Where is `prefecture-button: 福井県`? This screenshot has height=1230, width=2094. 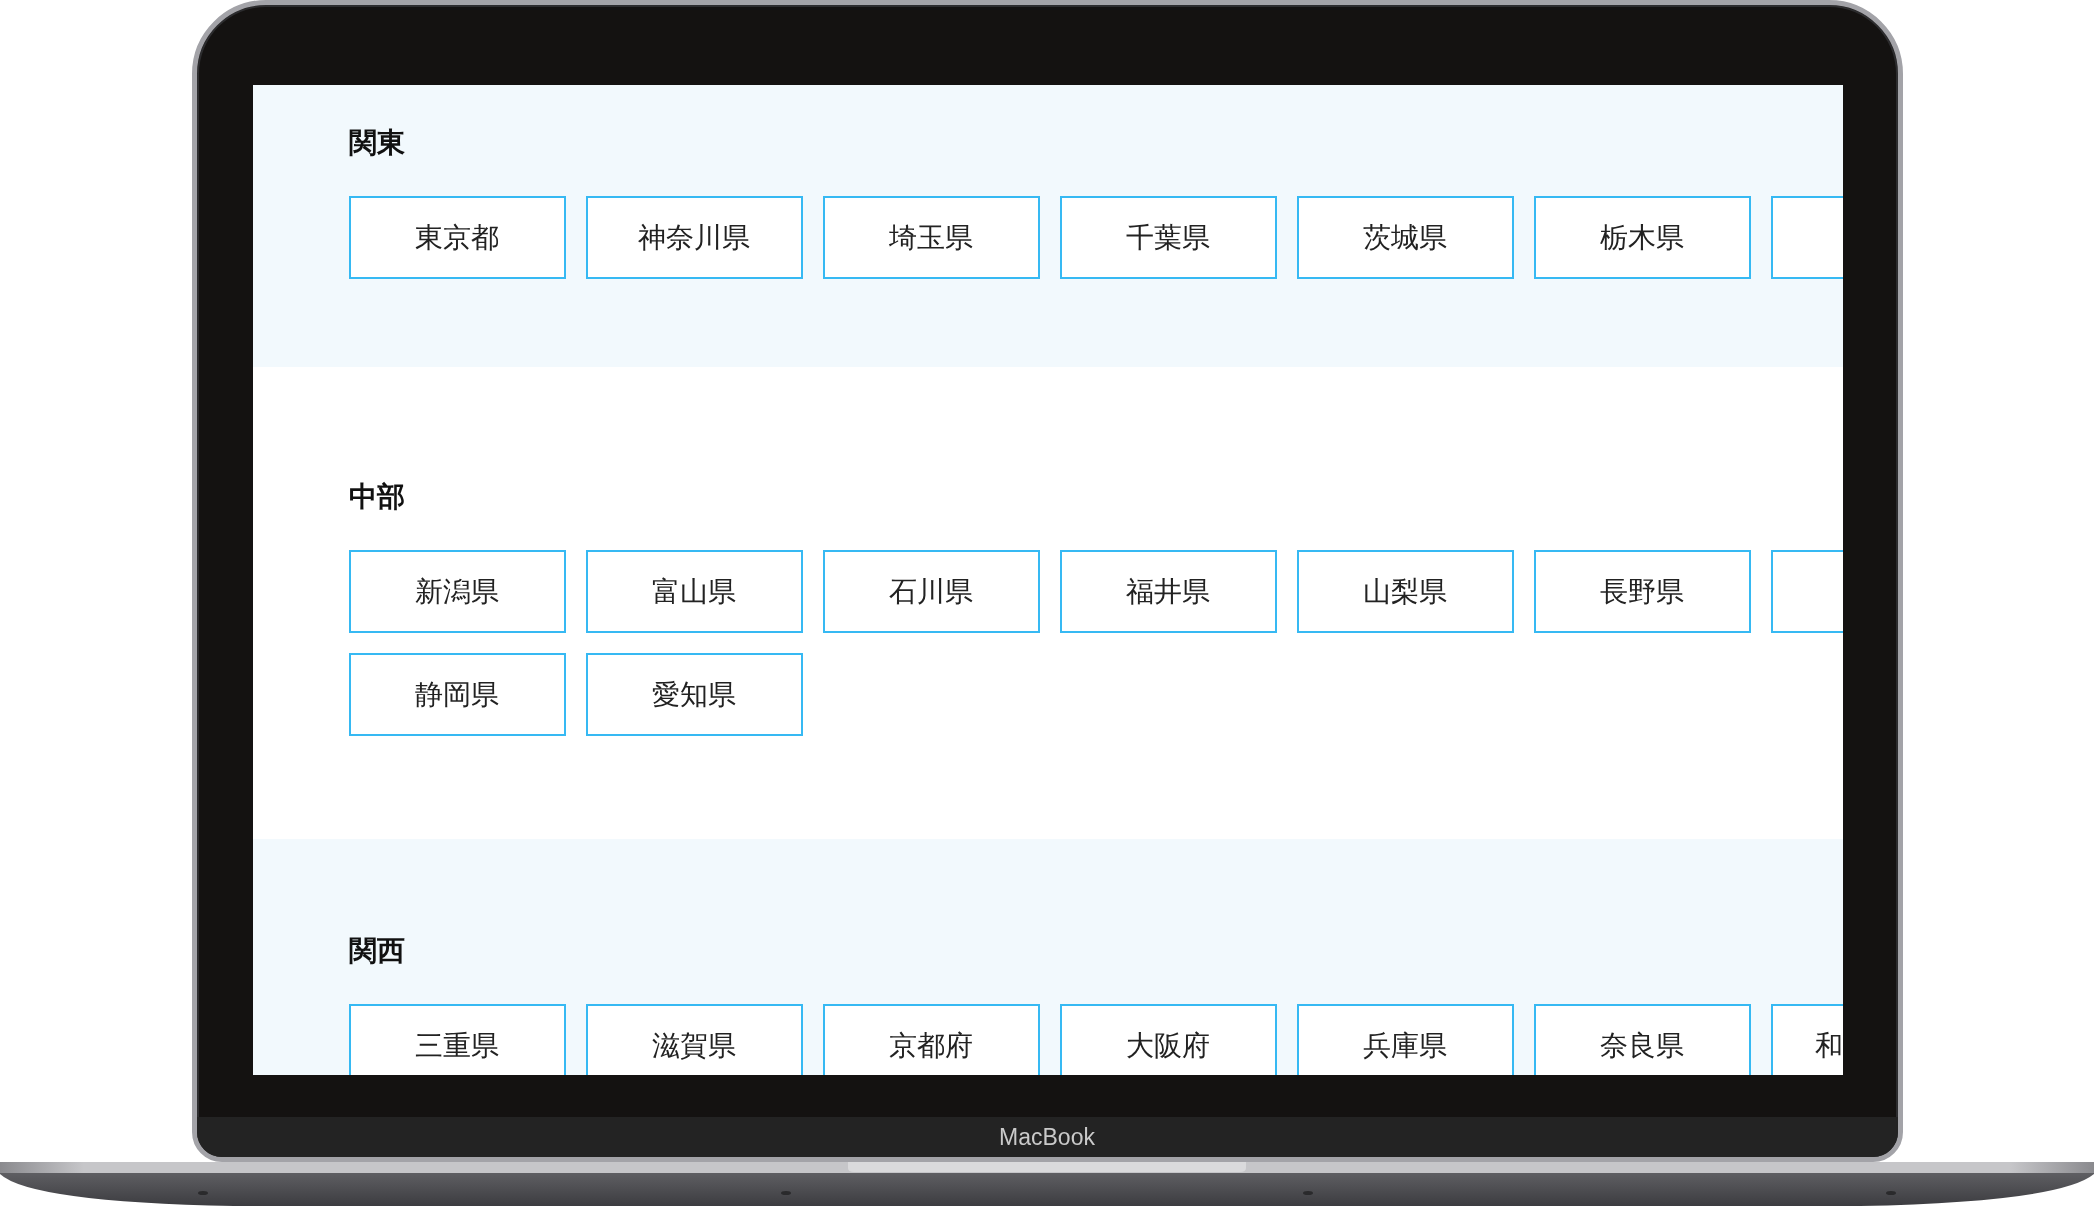
prefecture-button: 福井県 is located at coordinates (1168, 591).